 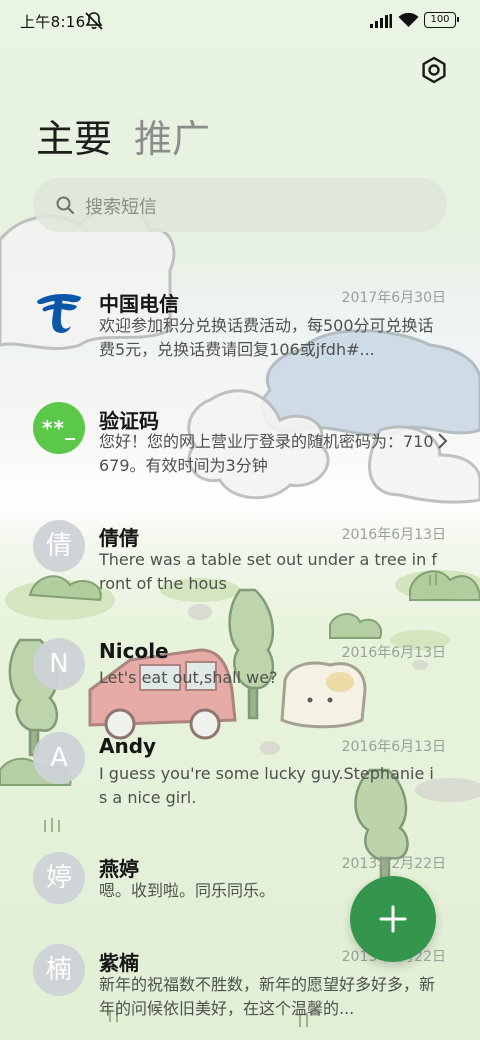 I want to click on contact-name: 倩倩, so click(x=119, y=538).